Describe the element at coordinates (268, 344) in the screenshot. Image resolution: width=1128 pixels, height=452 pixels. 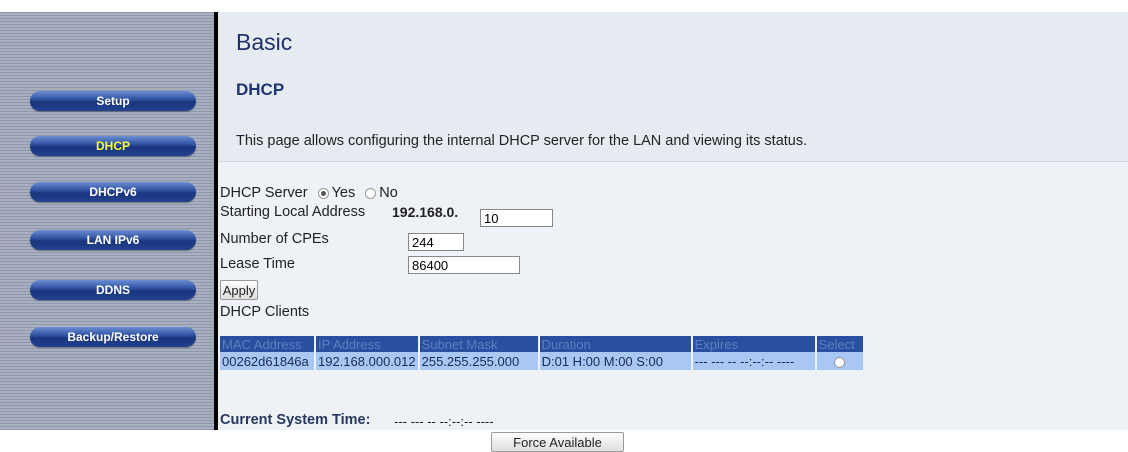
I see `column-header-mac: MAC Address` at that location.